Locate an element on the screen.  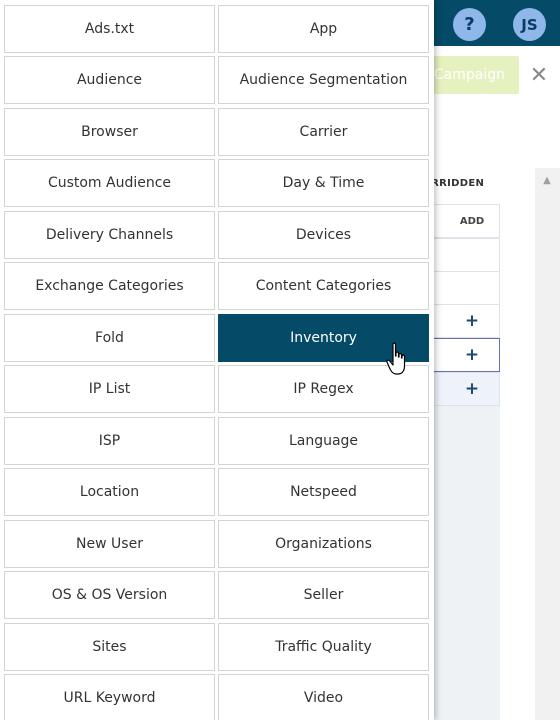
user-avatar: JS is located at coordinates (529, 24).